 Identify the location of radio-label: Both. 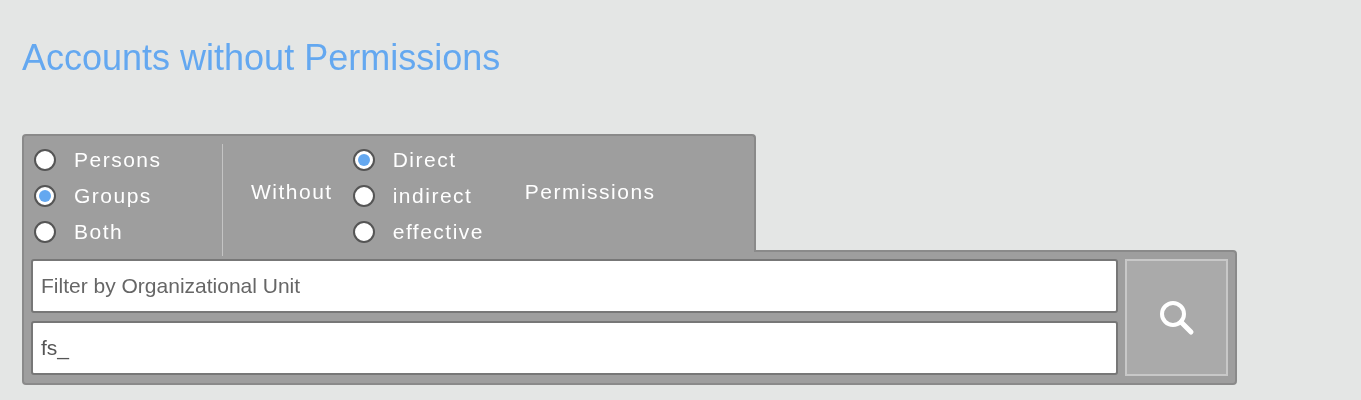
(99, 232).